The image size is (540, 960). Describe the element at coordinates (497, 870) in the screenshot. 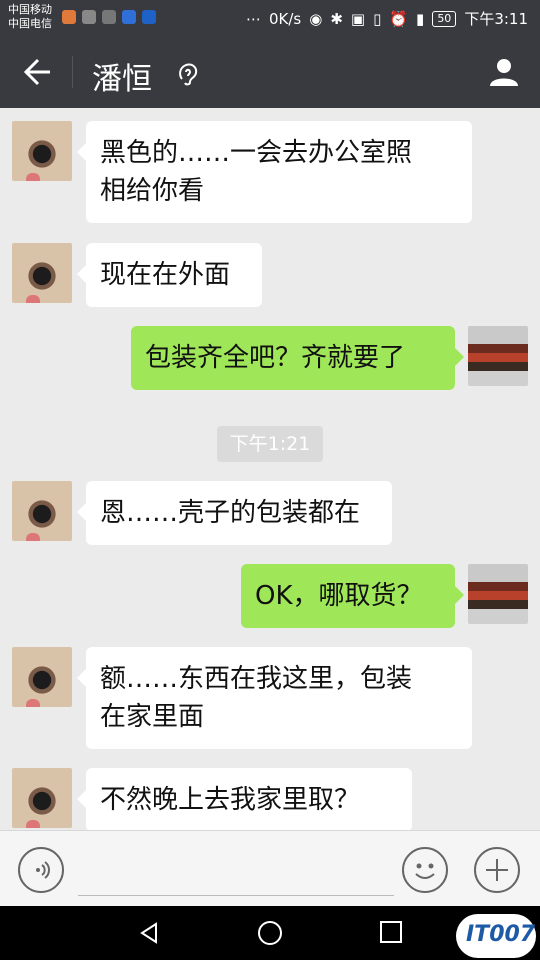

I see `plus-icon` at that location.